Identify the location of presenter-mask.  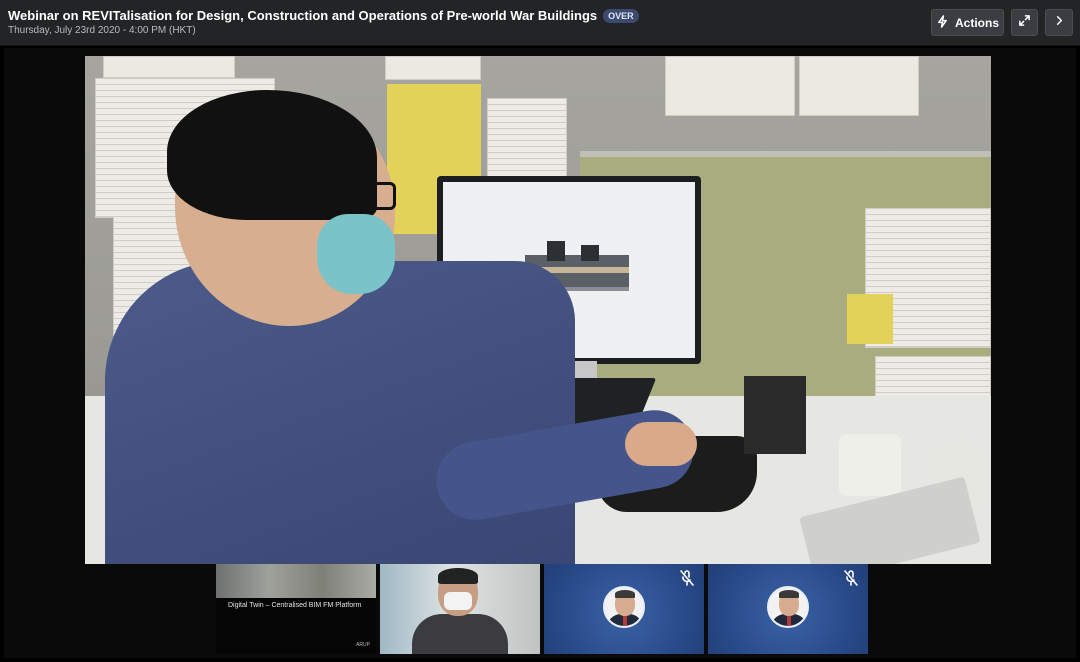
(356, 254).